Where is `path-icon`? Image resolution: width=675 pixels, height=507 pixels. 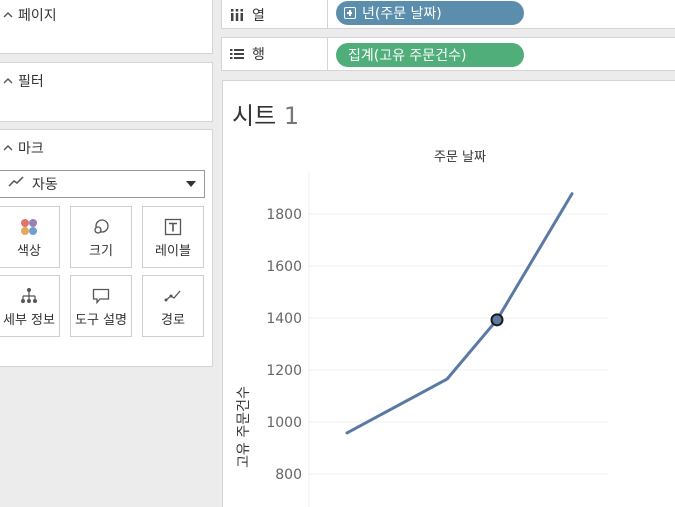 path-icon is located at coordinates (173, 296).